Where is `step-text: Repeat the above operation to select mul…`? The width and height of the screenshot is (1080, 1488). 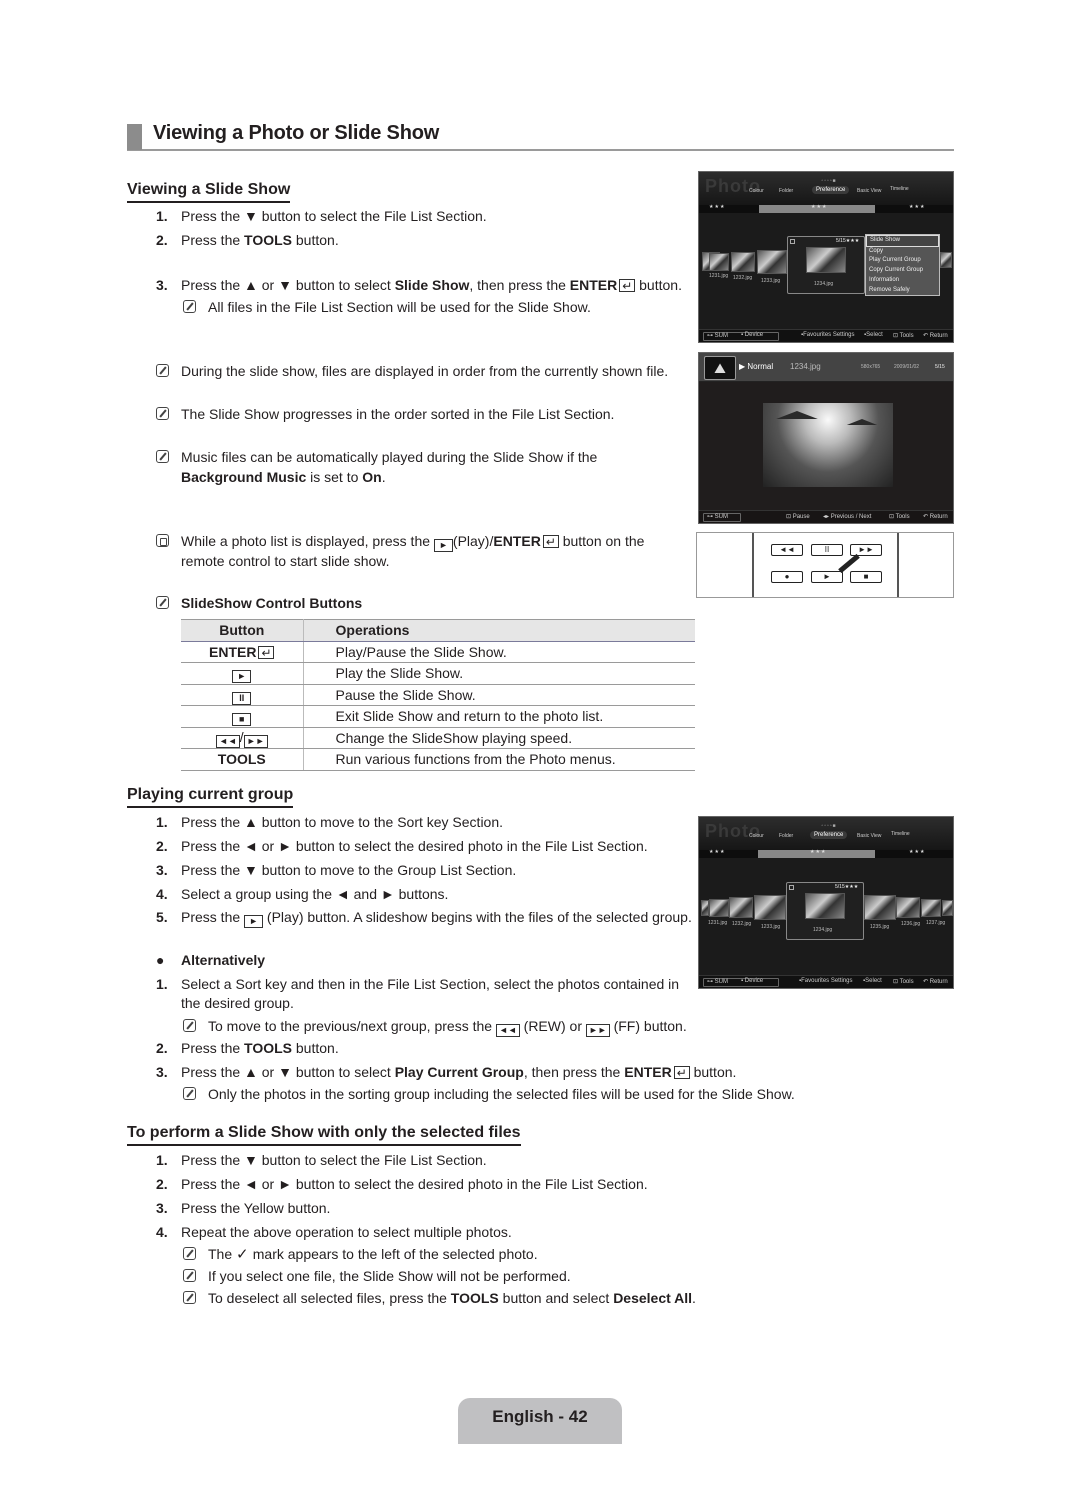 step-text: Repeat the above operation to select mul… is located at coordinates (346, 1232).